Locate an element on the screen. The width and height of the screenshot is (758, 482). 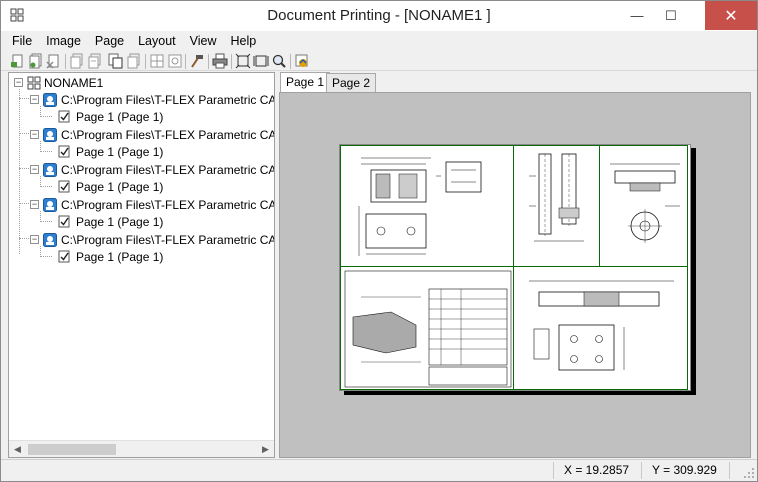
add-image-icon is located at coordinates (18, 61).